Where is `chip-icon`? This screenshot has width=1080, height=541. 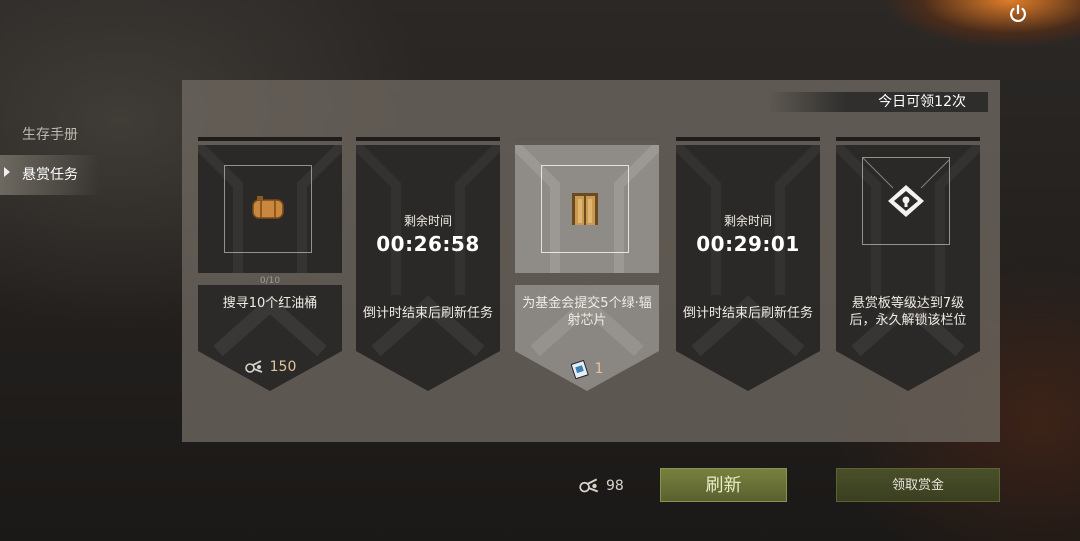
chip-icon is located at coordinates (579, 369).